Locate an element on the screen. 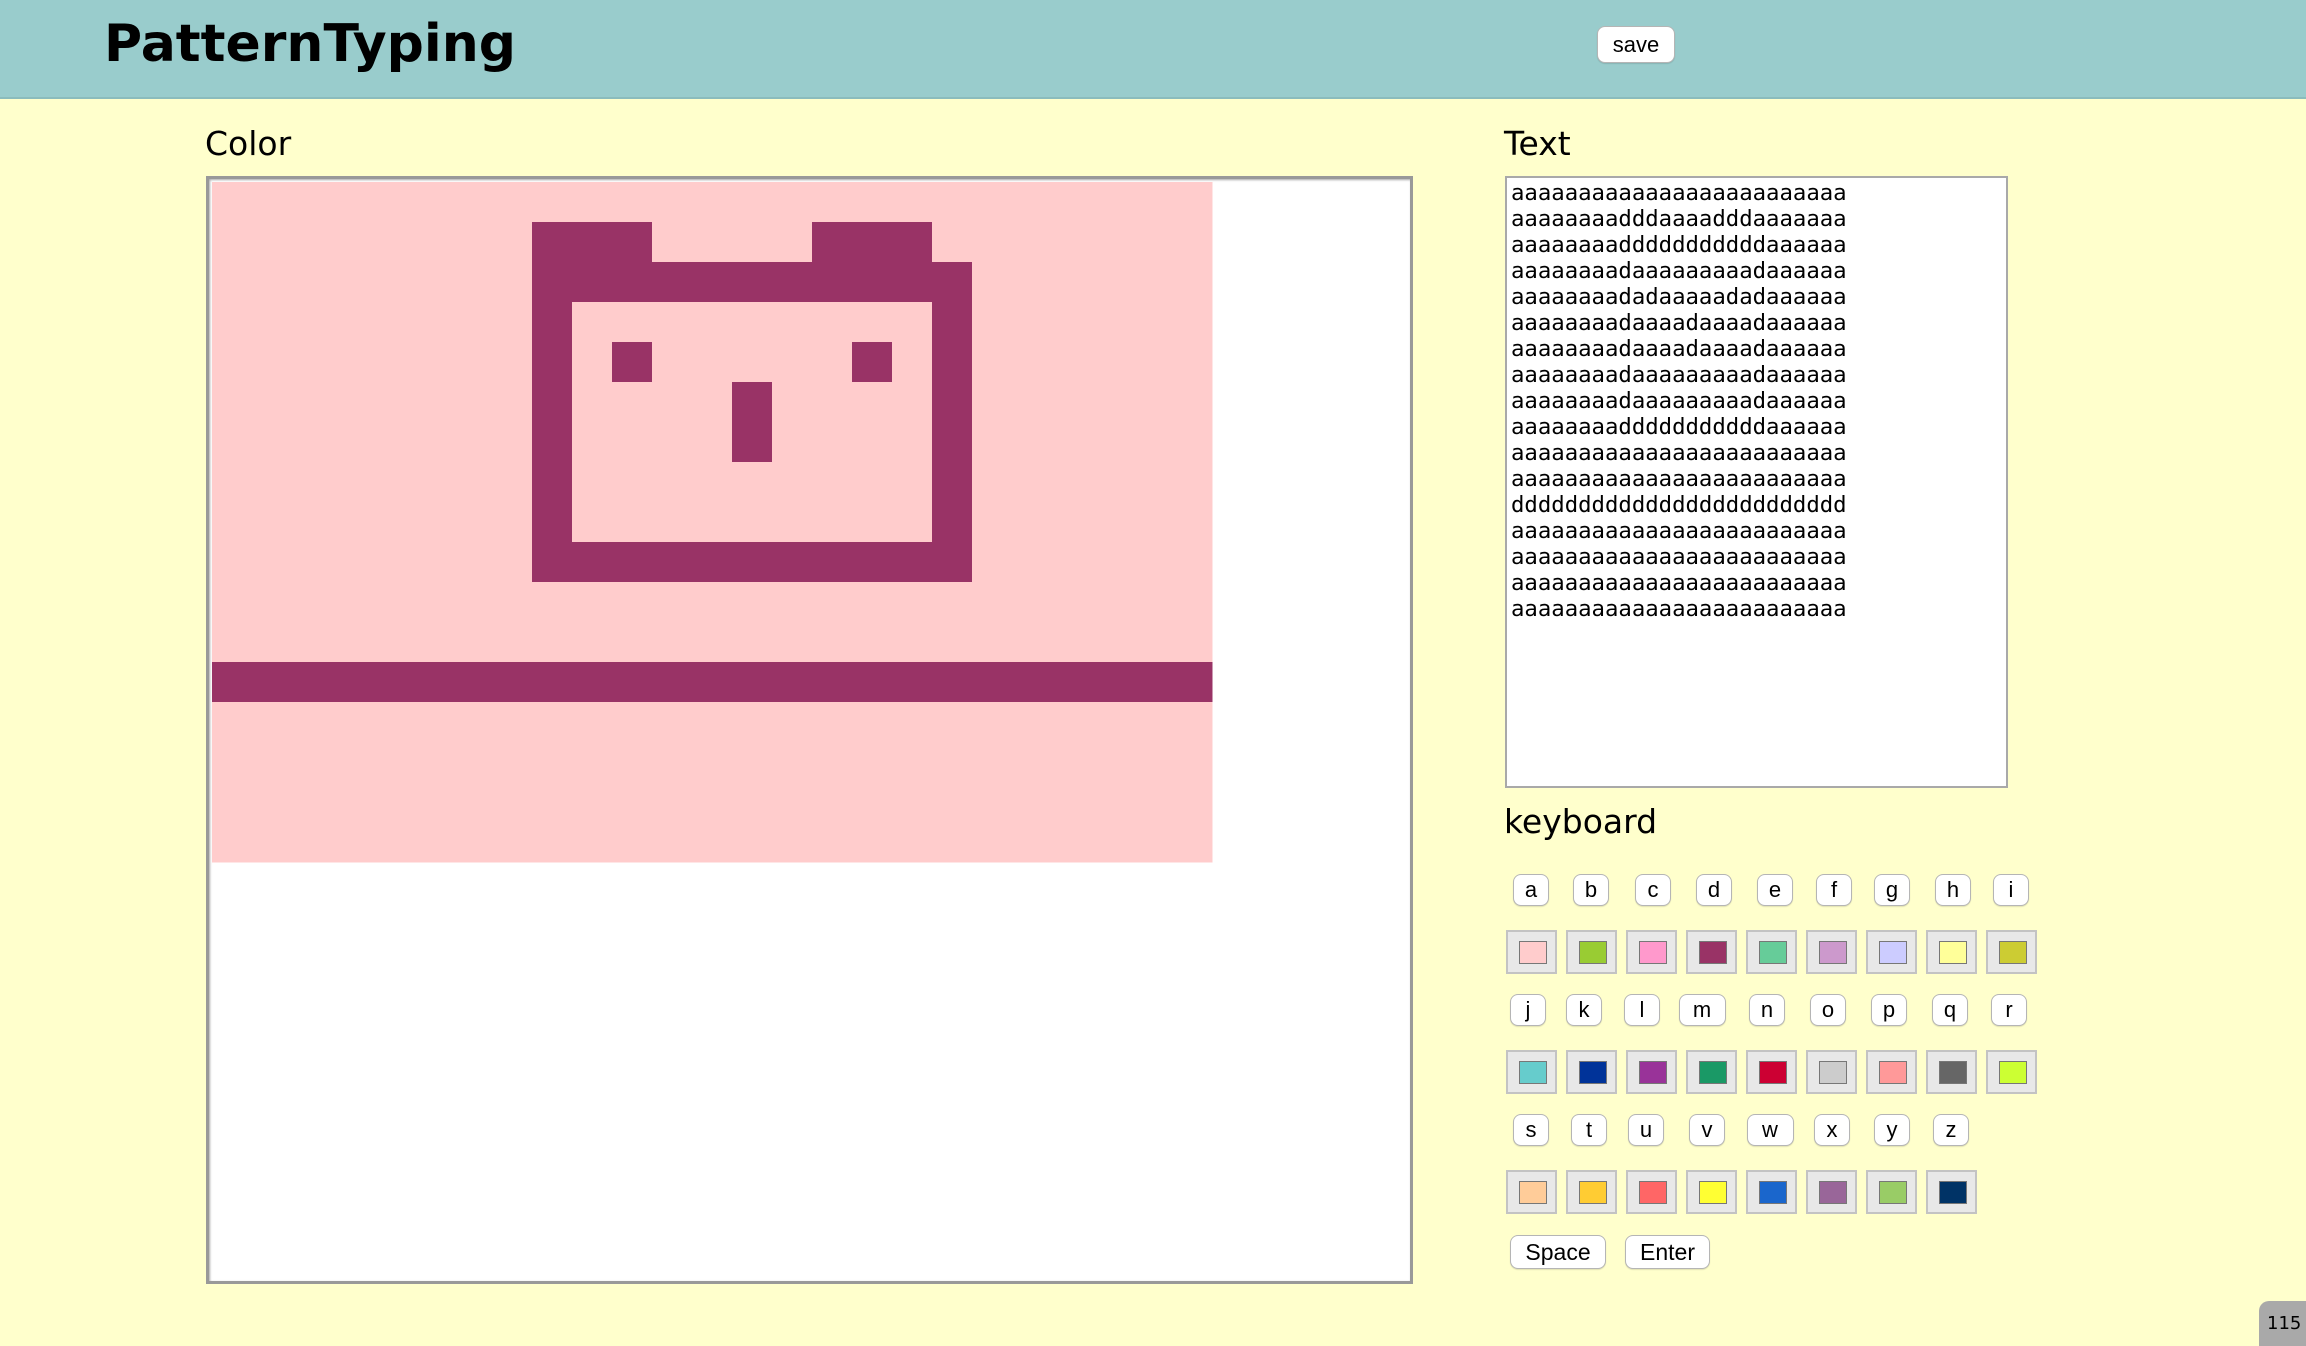  key-f: f is located at coordinates (1834, 890).